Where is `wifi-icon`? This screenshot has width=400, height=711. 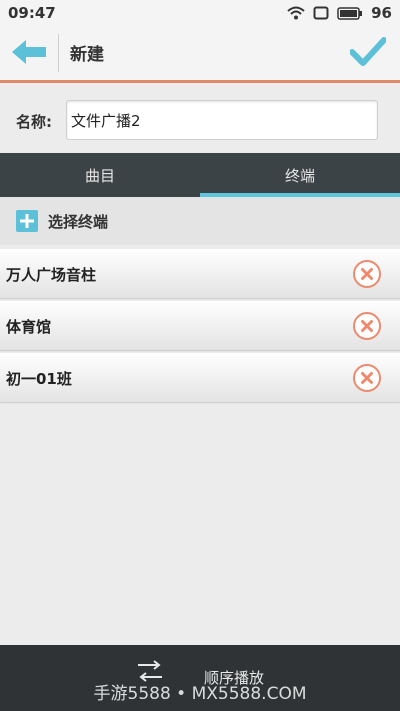
wifi-icon is located at coordinates (296, 13).